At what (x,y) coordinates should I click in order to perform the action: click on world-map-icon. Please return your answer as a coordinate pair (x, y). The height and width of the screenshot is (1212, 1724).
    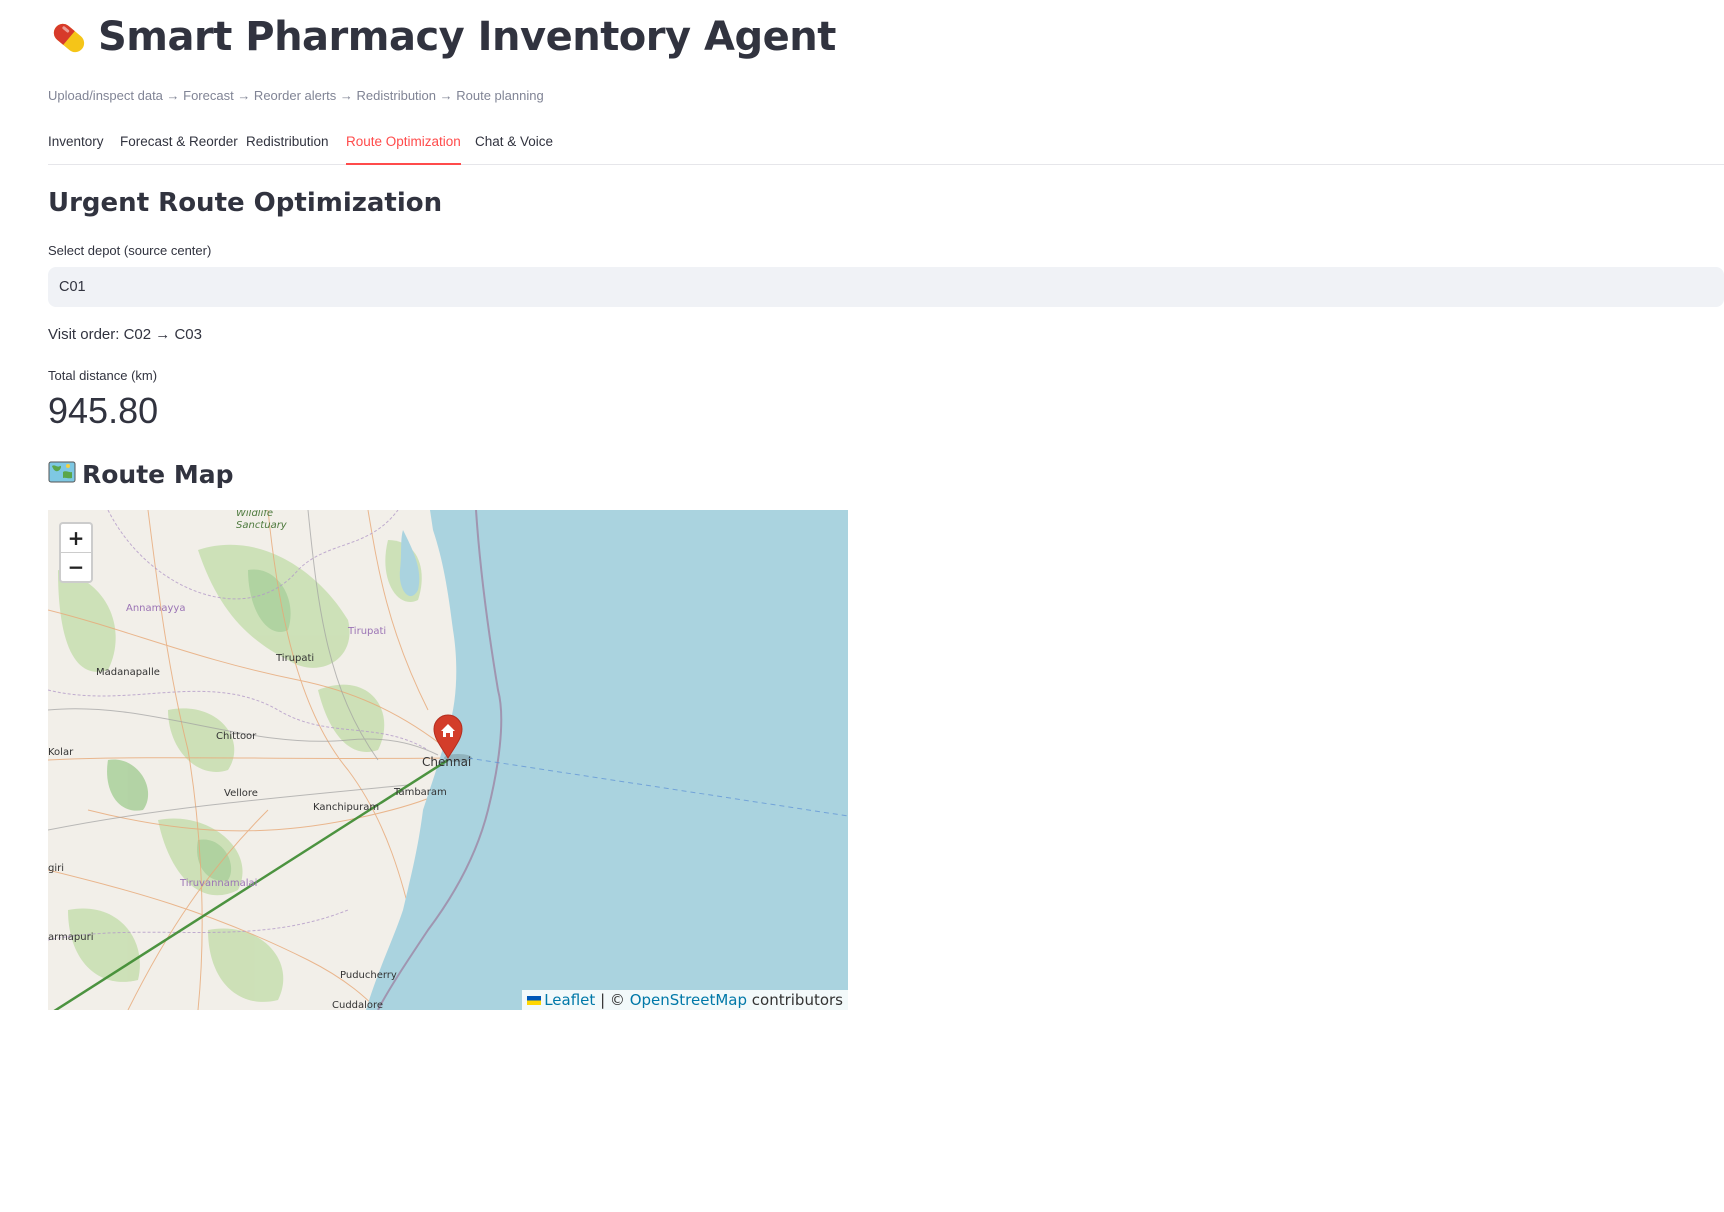
    Looking at the image, I should click on (62, 474).